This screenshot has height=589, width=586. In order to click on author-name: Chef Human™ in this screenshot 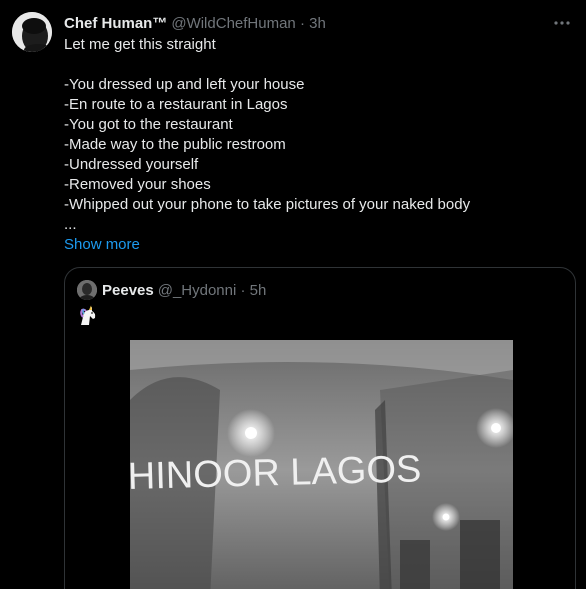, I will do `click(115, 23)`.